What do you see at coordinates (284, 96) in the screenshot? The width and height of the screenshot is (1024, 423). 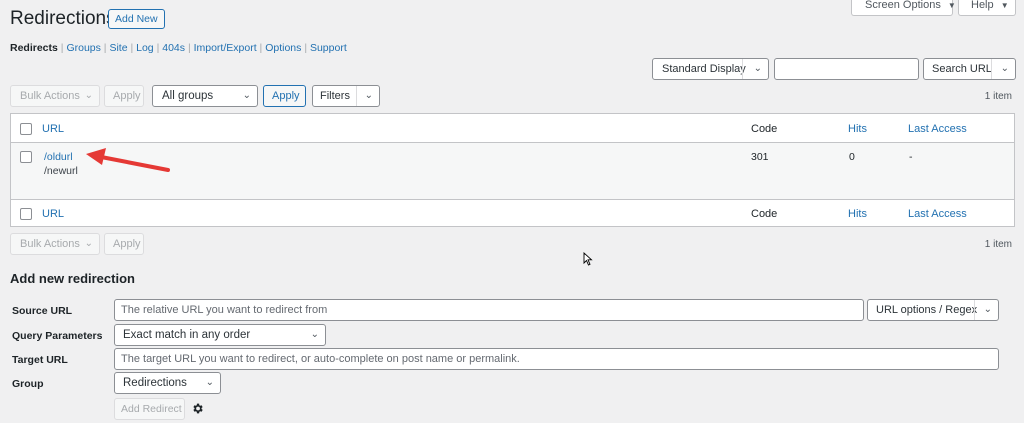 I see `filter-apply-button: Apply` at bounding box center [284, 96].